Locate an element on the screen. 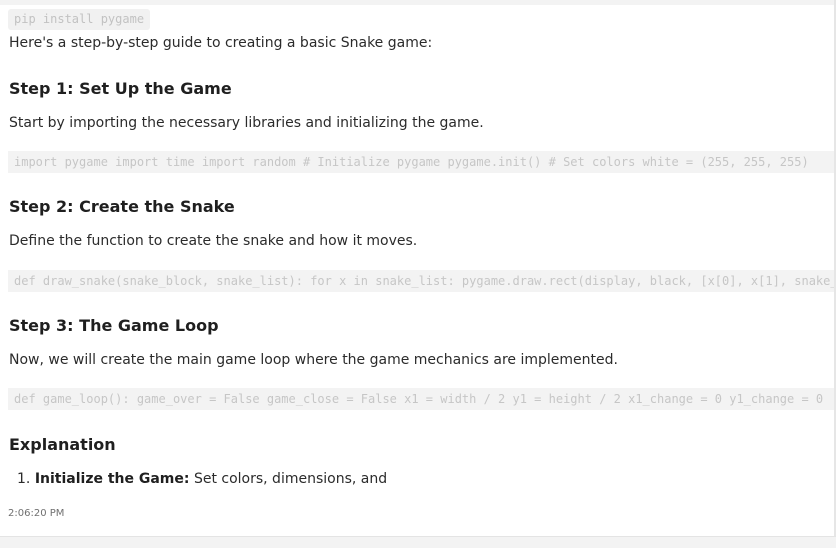 The width and height of the screenshot is (836, 548). list-item-number: 1. is located at coordinates (24, 479).